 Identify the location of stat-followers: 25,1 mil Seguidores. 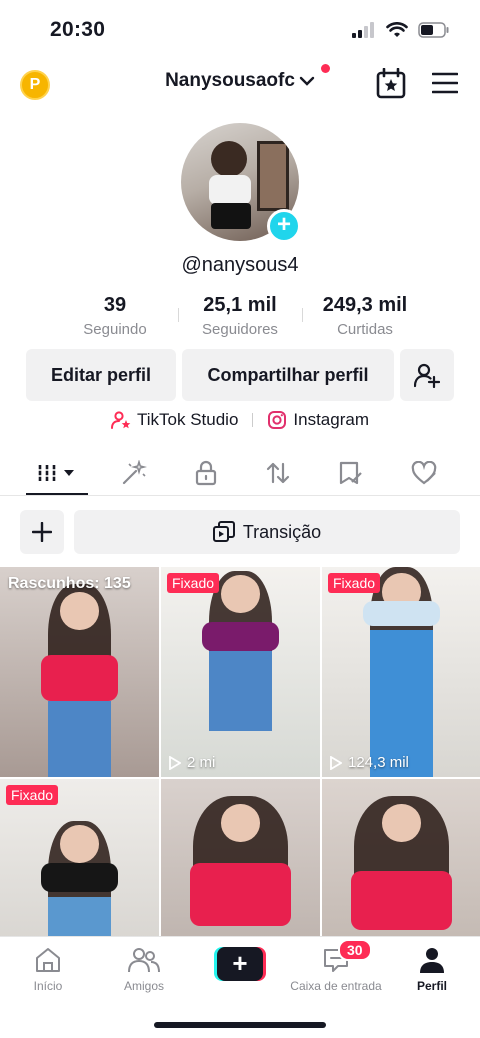
(240, 316).